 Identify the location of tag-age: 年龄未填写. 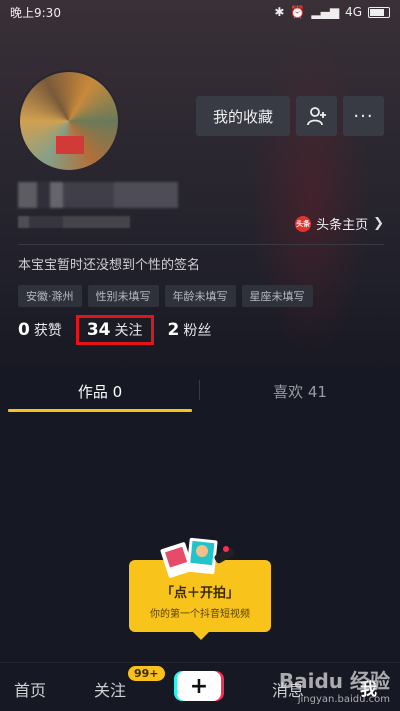
(200, 296).